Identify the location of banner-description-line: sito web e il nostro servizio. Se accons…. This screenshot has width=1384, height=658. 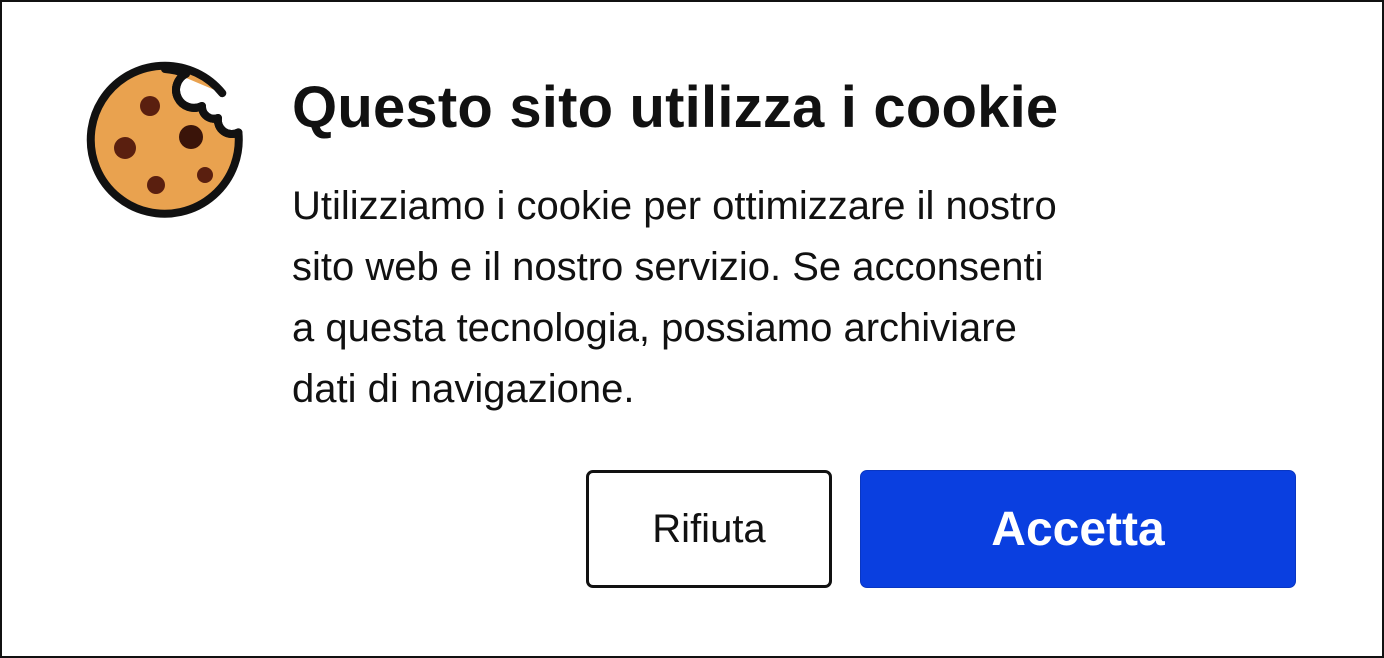
(668, 267).